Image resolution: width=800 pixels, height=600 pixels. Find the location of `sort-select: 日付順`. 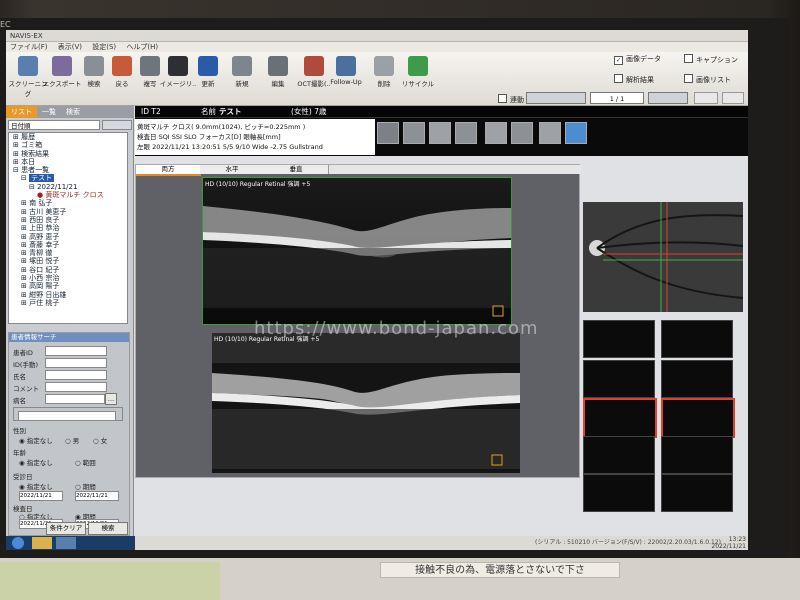

sort-select: 日付順 is located at coordinates (54, 125).